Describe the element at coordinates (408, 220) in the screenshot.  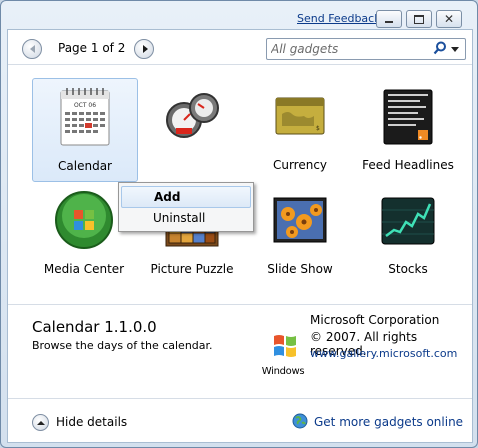
I see `stocks-icon` at that location.